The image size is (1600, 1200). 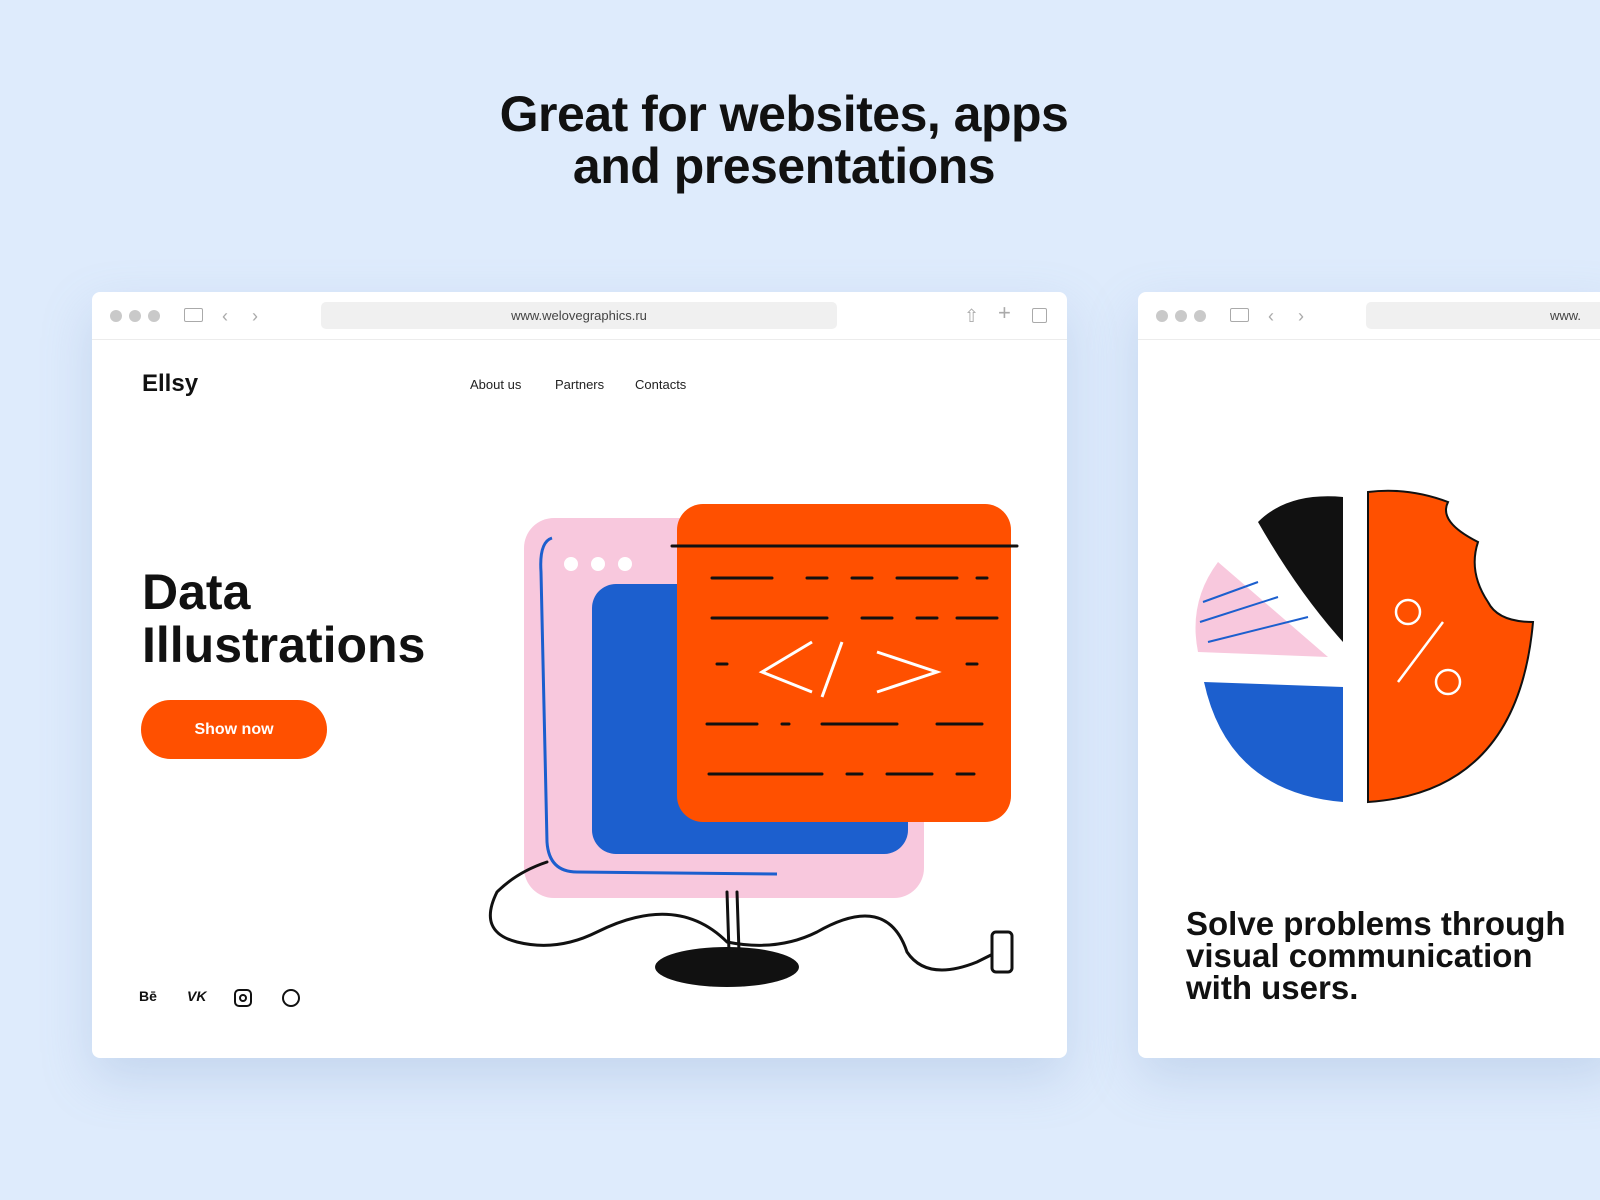 What do you see at coordinates (234, 729) in the screenshot?
I see `show-now-button: Show now` at bounding box center [234, 729].